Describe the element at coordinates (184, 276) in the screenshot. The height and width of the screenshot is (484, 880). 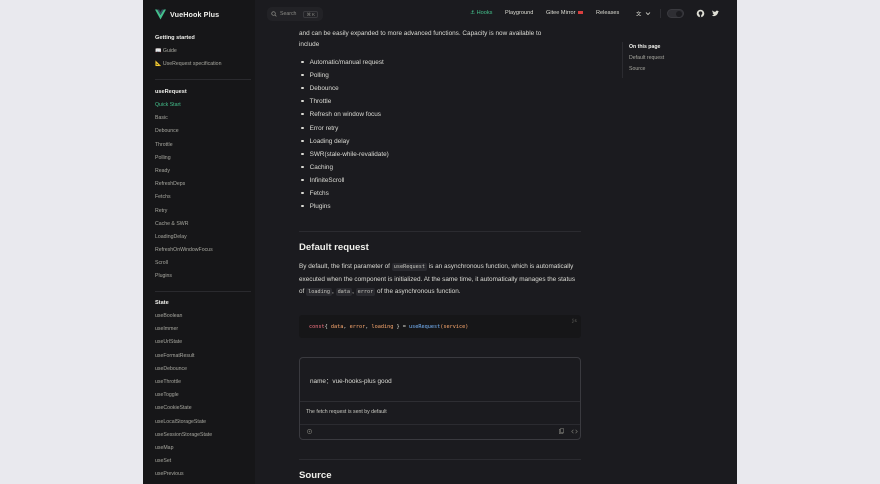
I see `sidebar-item-plugins: Plugins` at that location.